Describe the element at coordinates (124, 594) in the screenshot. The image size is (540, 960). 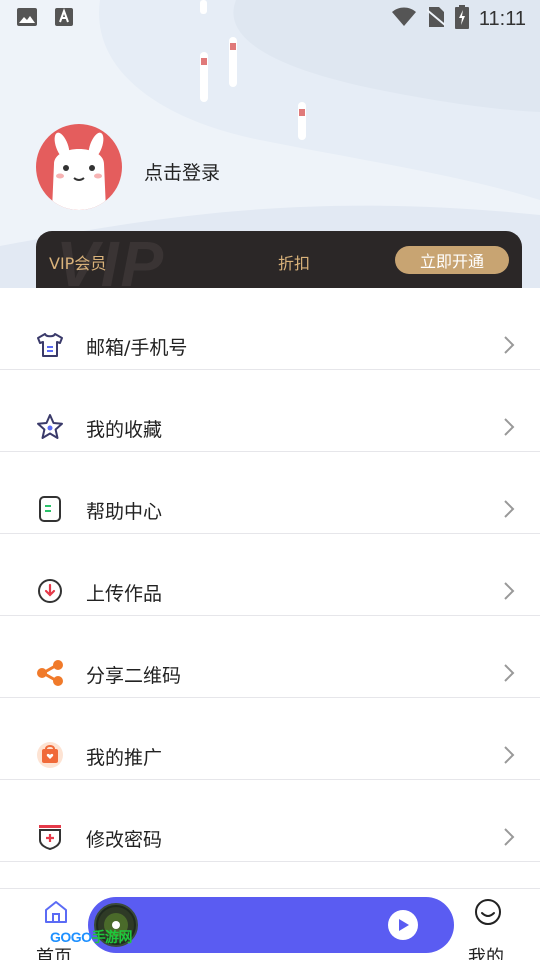
I see `menu-item-label: 上传作品` at that location.